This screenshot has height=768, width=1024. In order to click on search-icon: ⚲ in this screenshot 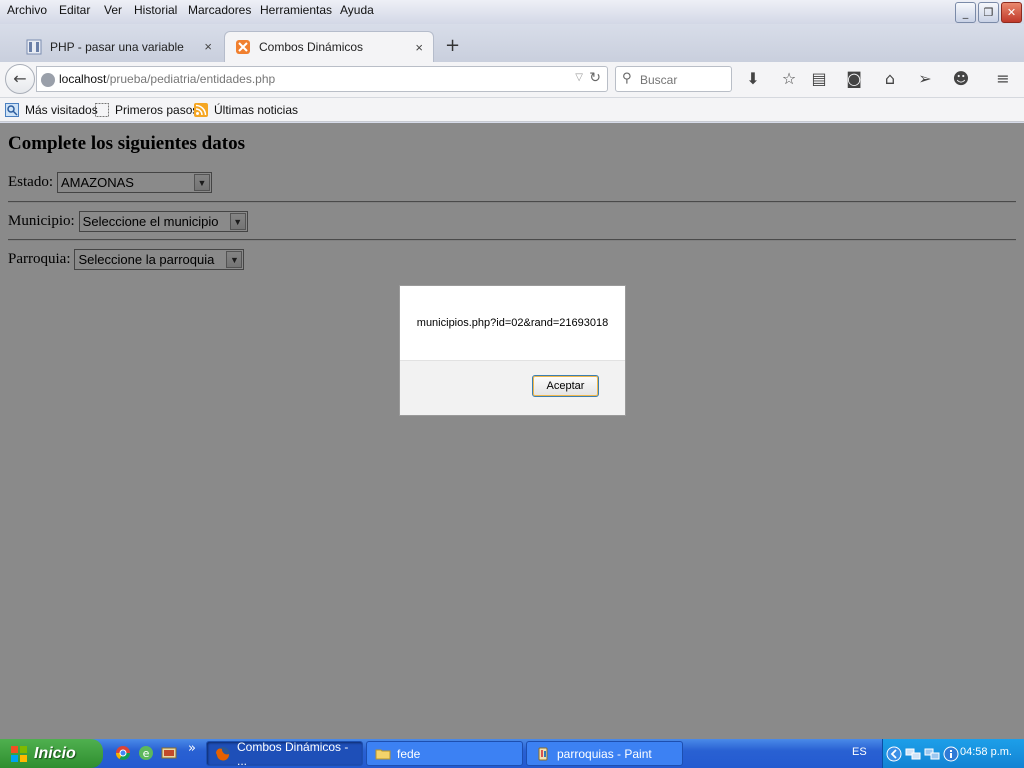, I will do `click(627, 78)`.